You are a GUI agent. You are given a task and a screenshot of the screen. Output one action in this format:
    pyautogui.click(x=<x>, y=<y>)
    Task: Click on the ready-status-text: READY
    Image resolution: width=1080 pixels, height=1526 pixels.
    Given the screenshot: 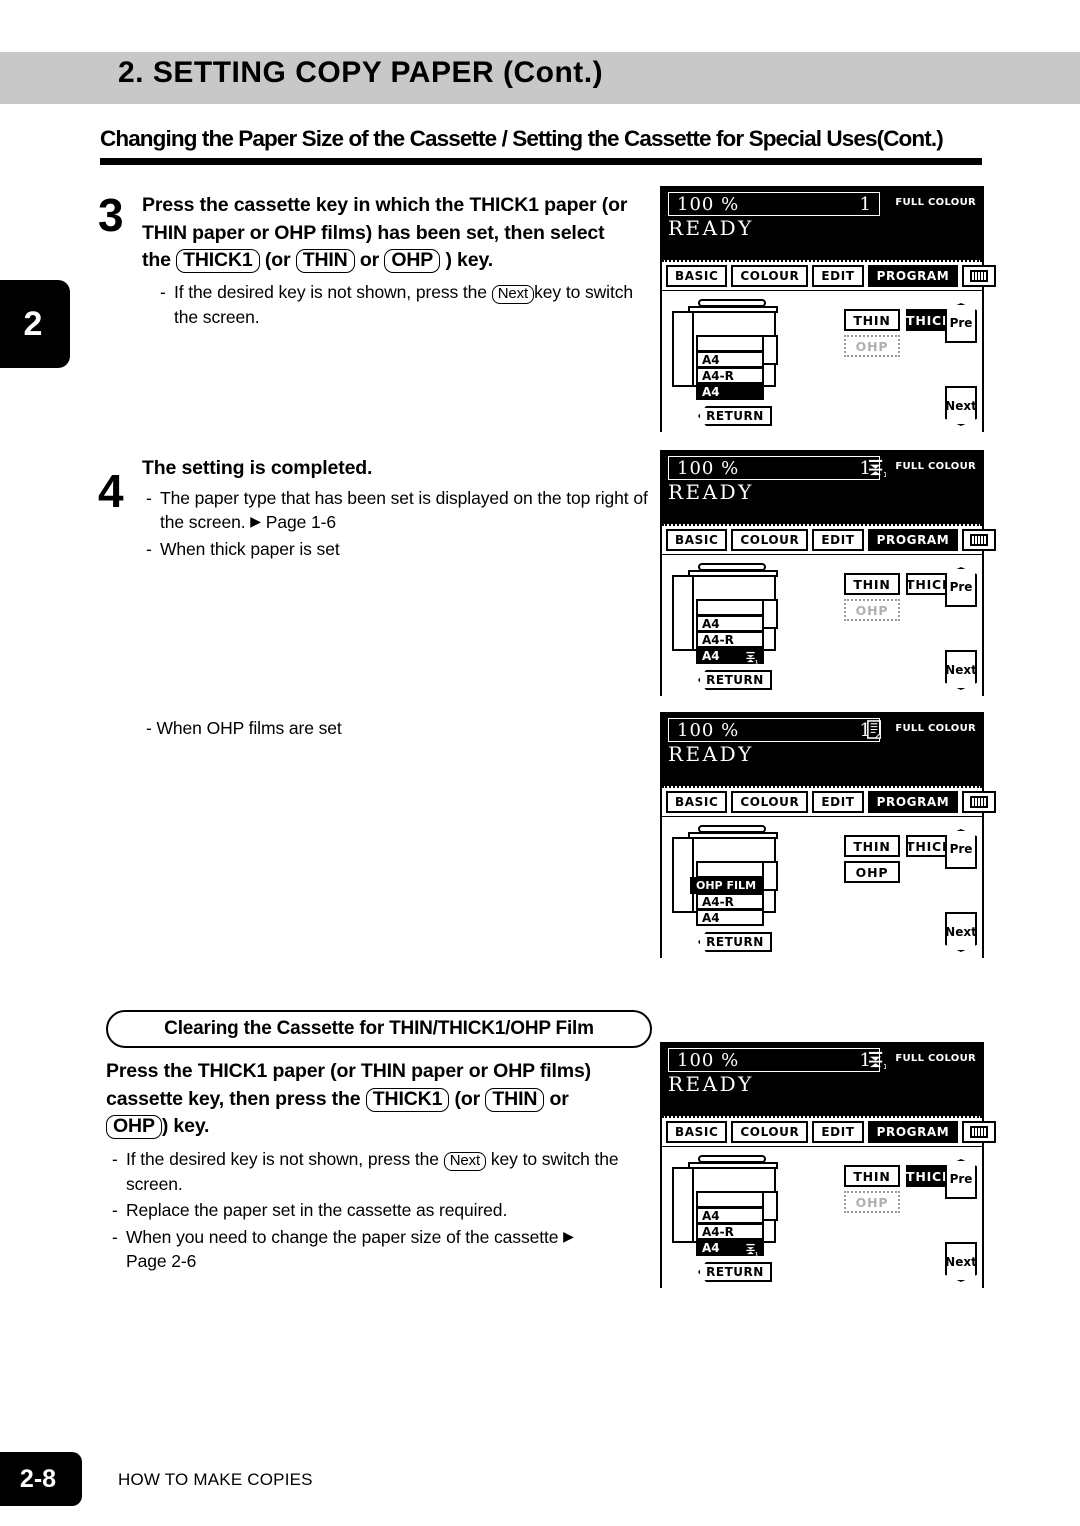 What is the action you would take?
    pyautogui.click(x=711, y=1084)
    